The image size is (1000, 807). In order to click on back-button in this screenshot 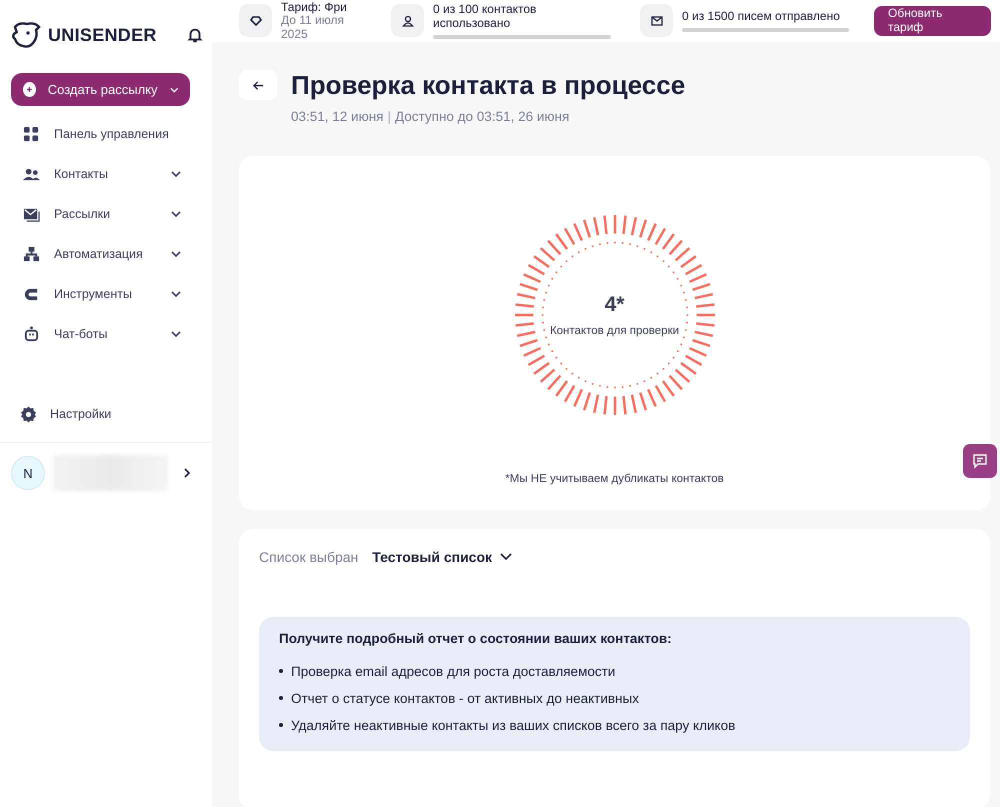, I will do `click(258, 85)`.